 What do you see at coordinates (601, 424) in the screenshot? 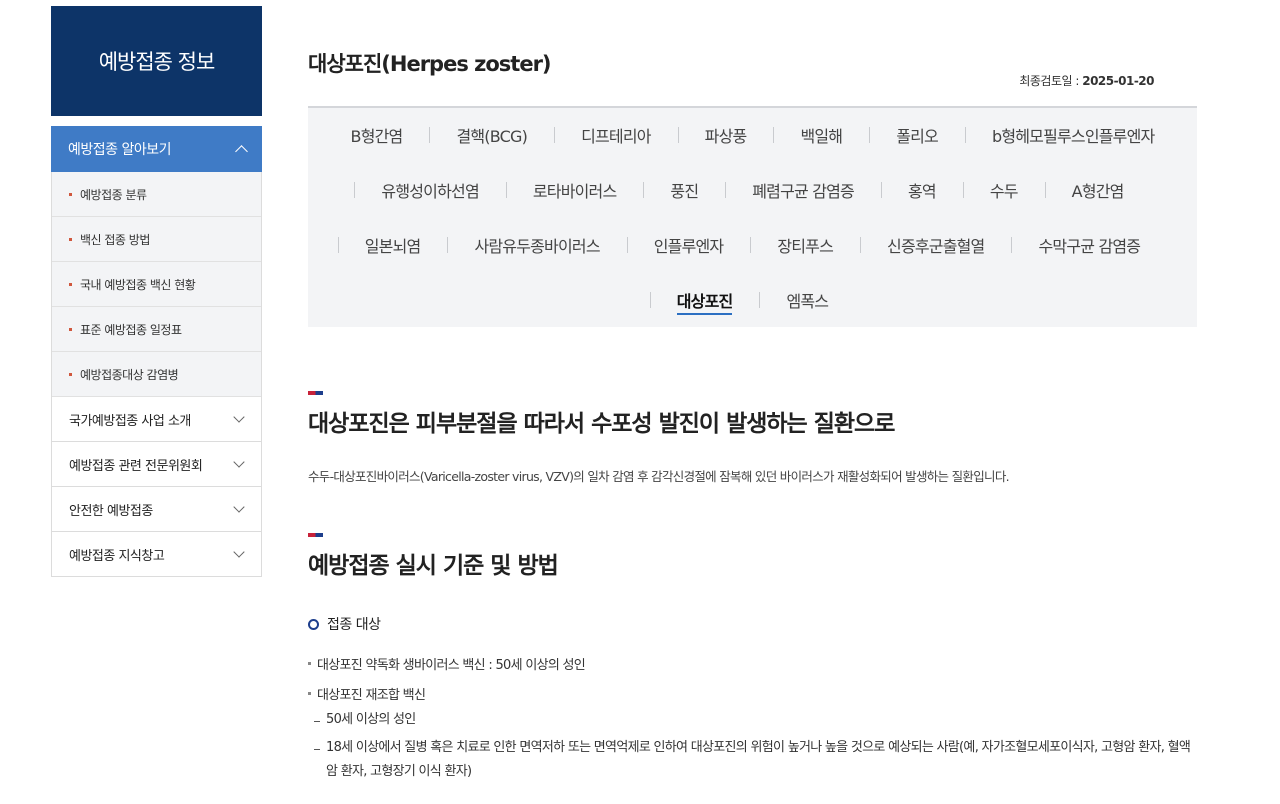
I see `section-heading-definition: 대상포진은 피부분절을 따라서 수포성 발진이 발생하는 질환으로` at bounding box center [601, 424].